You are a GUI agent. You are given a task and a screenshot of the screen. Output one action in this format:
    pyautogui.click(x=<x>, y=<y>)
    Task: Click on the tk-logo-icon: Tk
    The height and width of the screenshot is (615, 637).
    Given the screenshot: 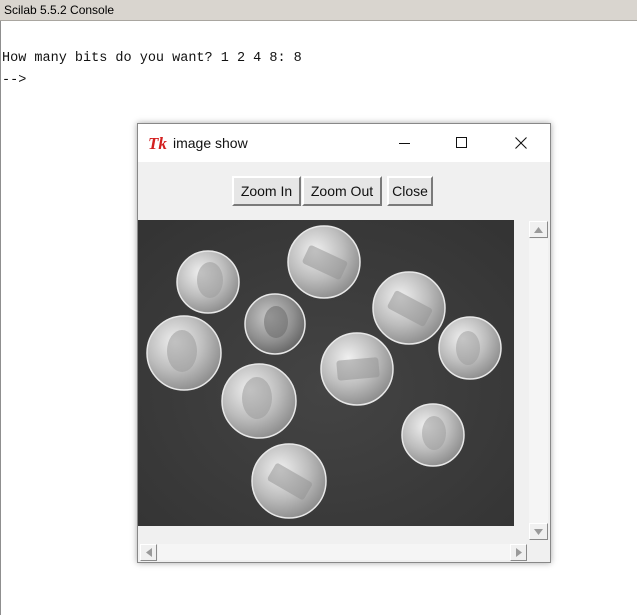 What is the action you would take?
    pyautogui.click(x=157, y=143)
    